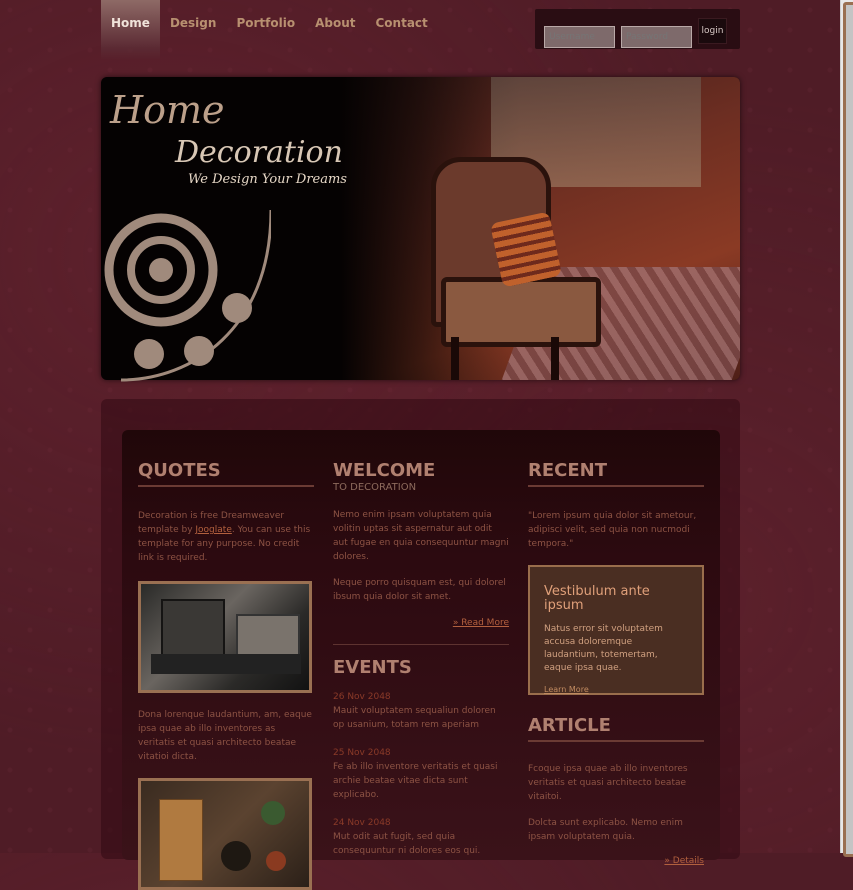 Image resolution: width=853 pixels, height=890 pixels. Describe the element at coordinates (421, 644) in the screenshot. I see `divider` at that location.